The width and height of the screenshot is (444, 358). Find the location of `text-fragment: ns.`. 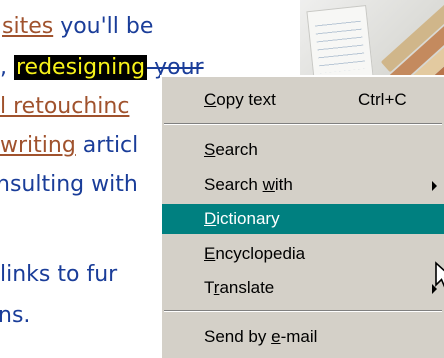

text-fragment: ns. is located at coordinates (15, 315).